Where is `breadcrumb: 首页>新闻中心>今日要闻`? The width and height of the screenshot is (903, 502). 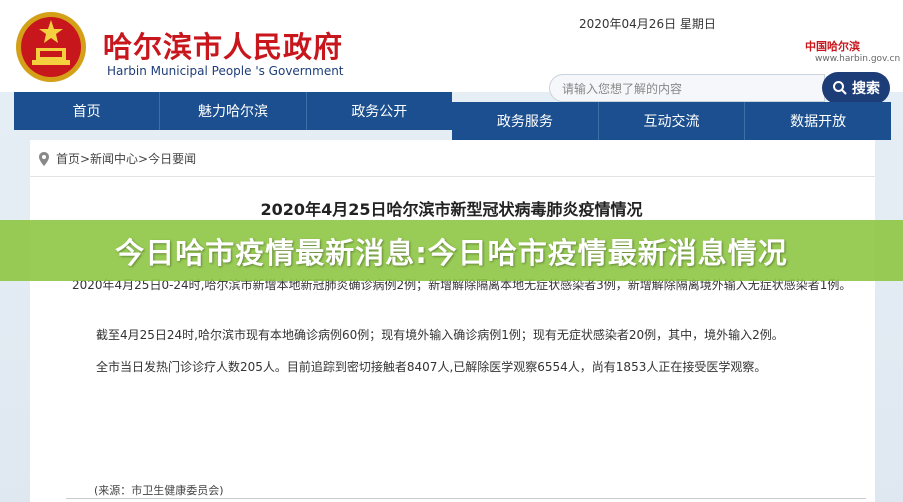
breadcrumb: 首页>新闻中心>今日要闻 is located at coordinates (117, 158).